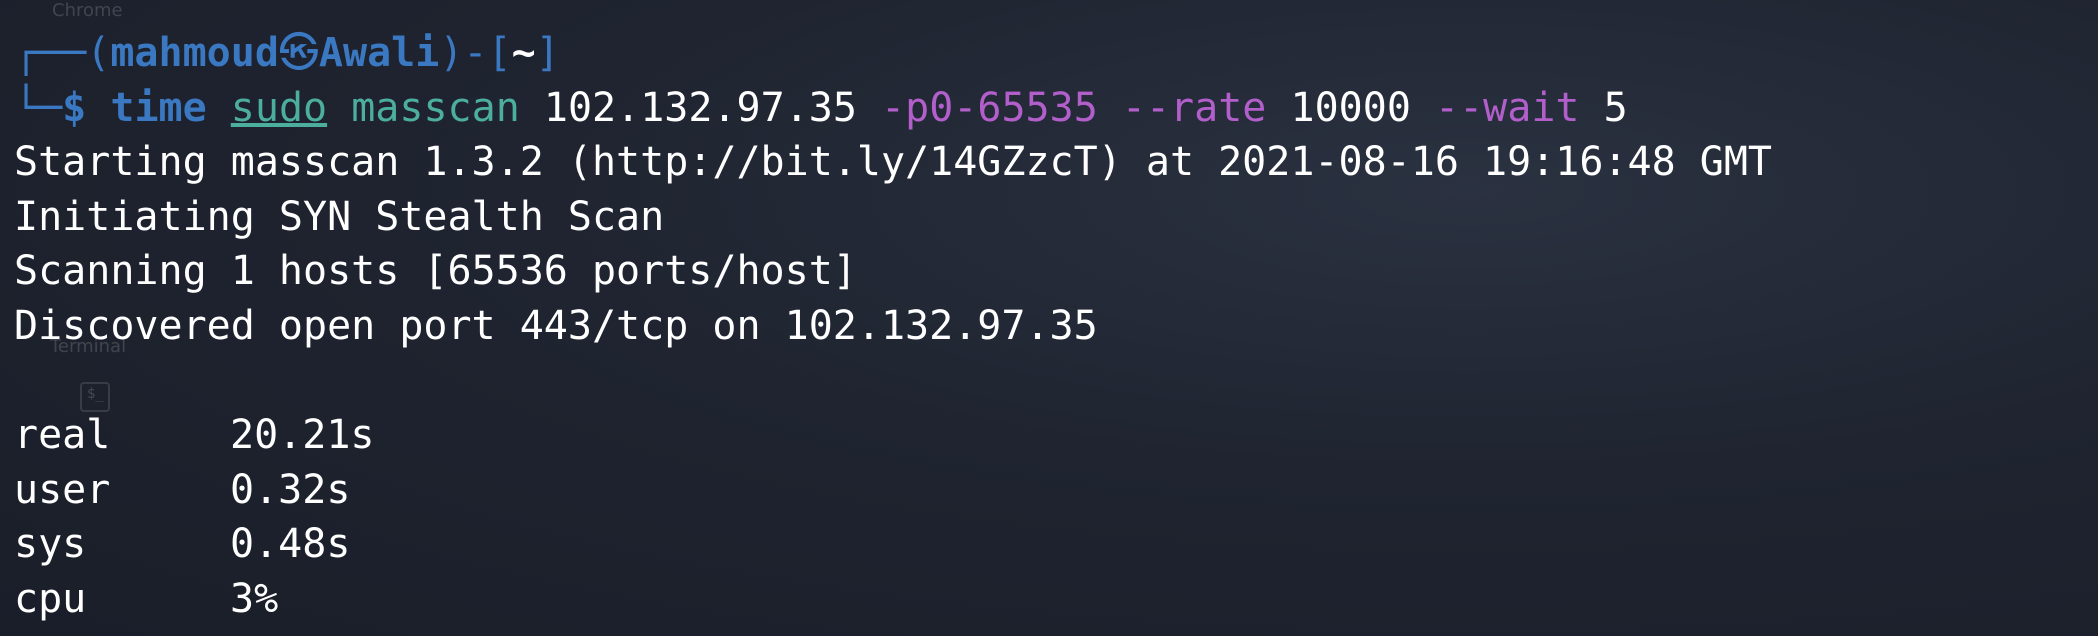  What do you see at coordinates (290, 489) in the screenshot?
I see `timing-value: 0.32s` at bounding box center [290, 489].